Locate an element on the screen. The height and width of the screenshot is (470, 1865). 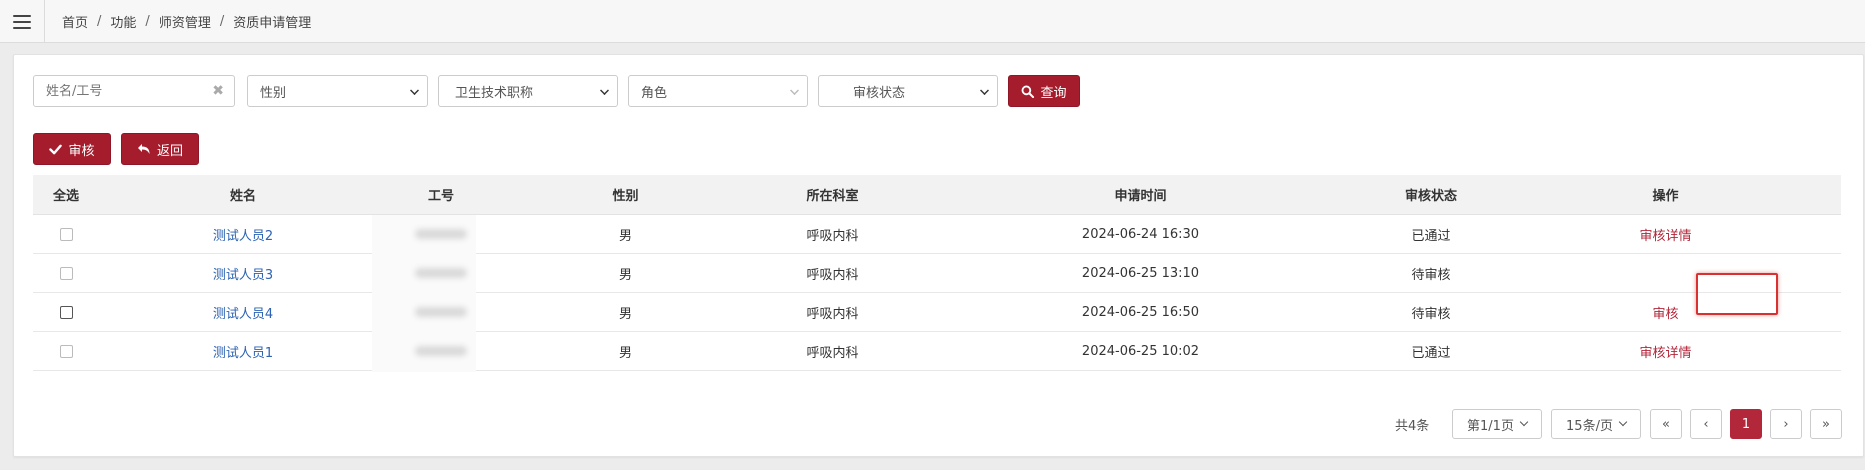
breadcrumb-teacher-mgmt: 师资管理 is located at coordinates (185, 21).